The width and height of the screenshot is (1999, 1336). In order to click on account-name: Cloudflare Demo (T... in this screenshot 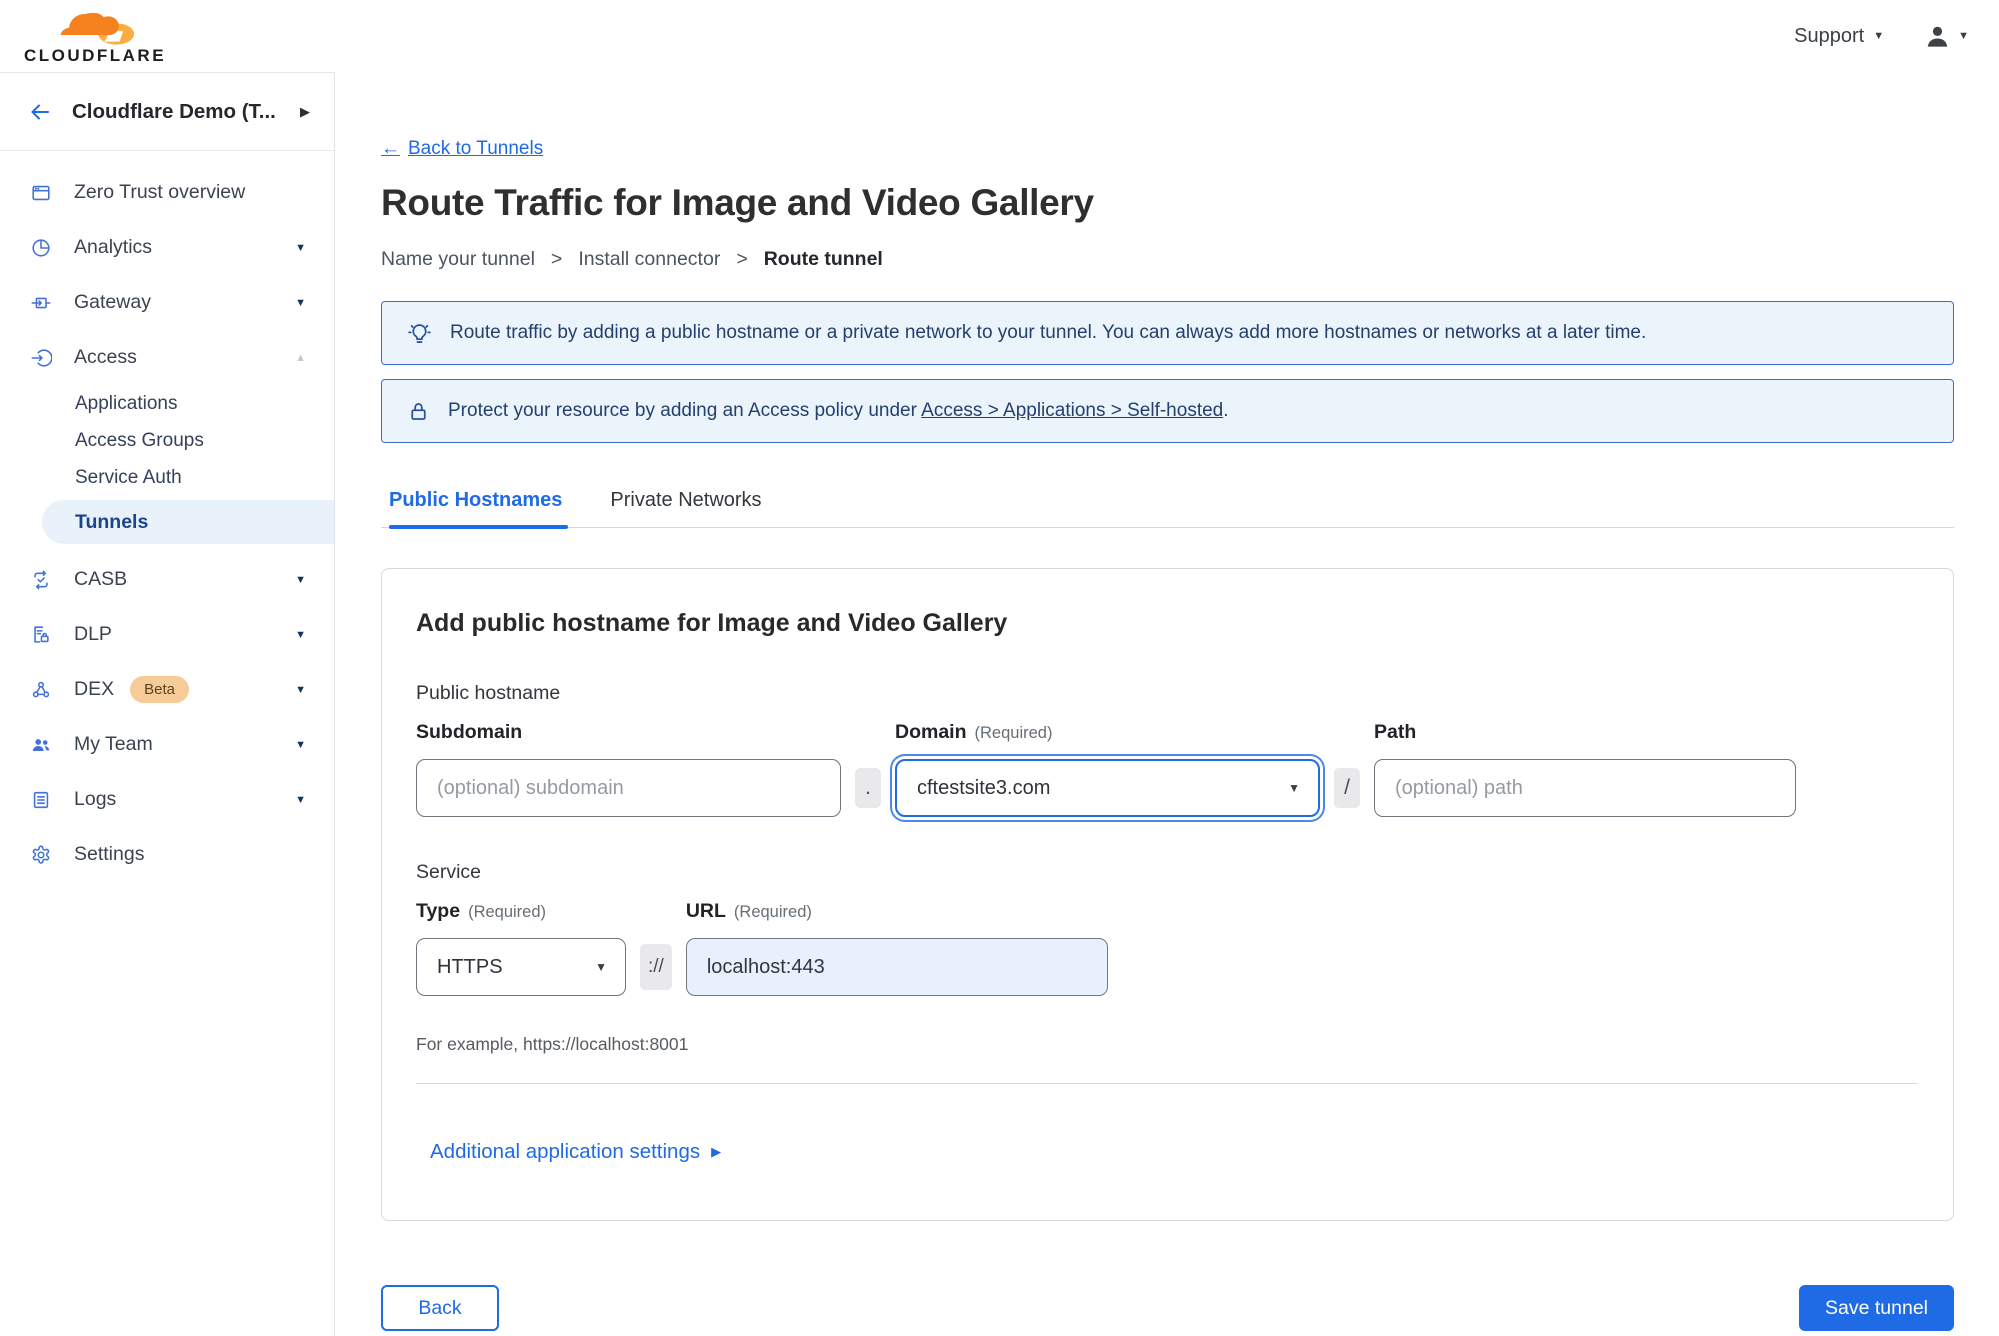, I will do `click(174, 111)`.